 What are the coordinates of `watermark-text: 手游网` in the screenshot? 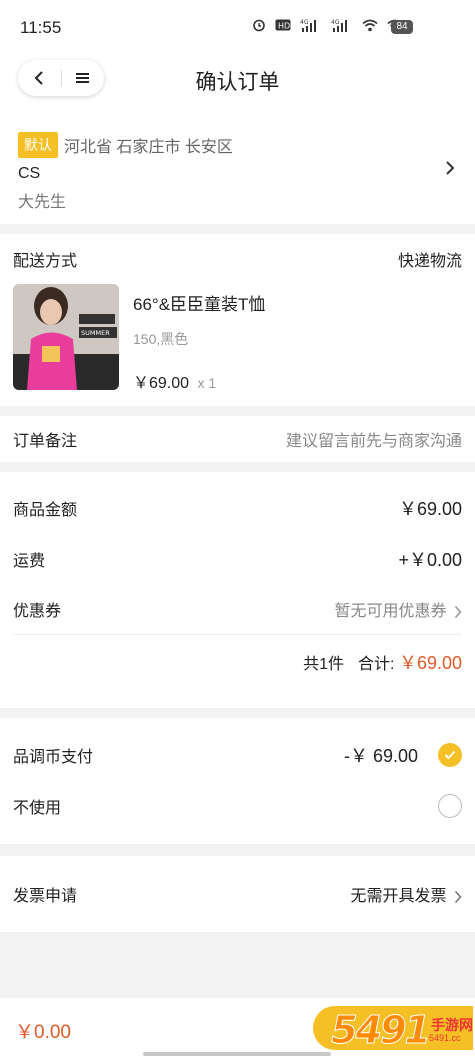 It's located at (452, 1024).